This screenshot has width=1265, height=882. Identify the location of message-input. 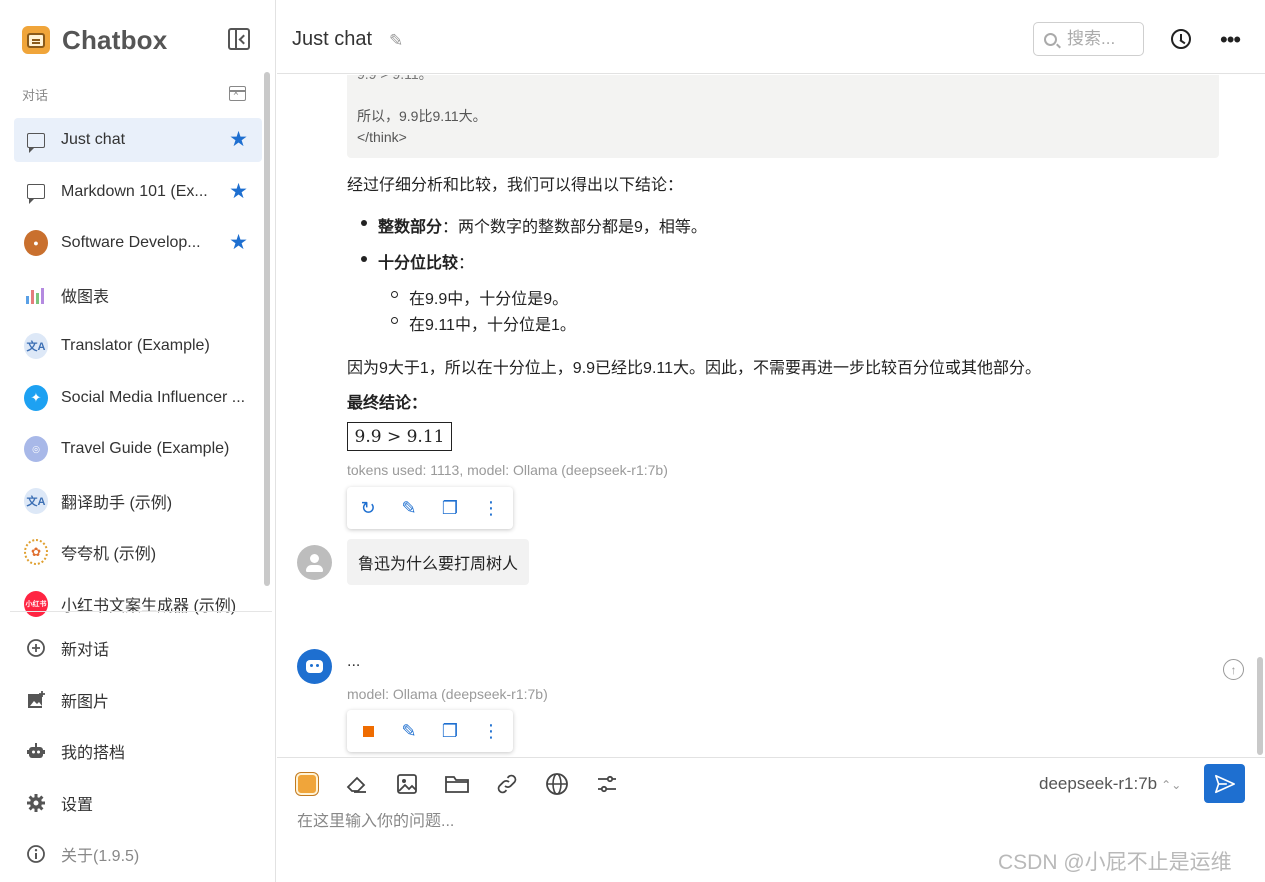
(737, 822).